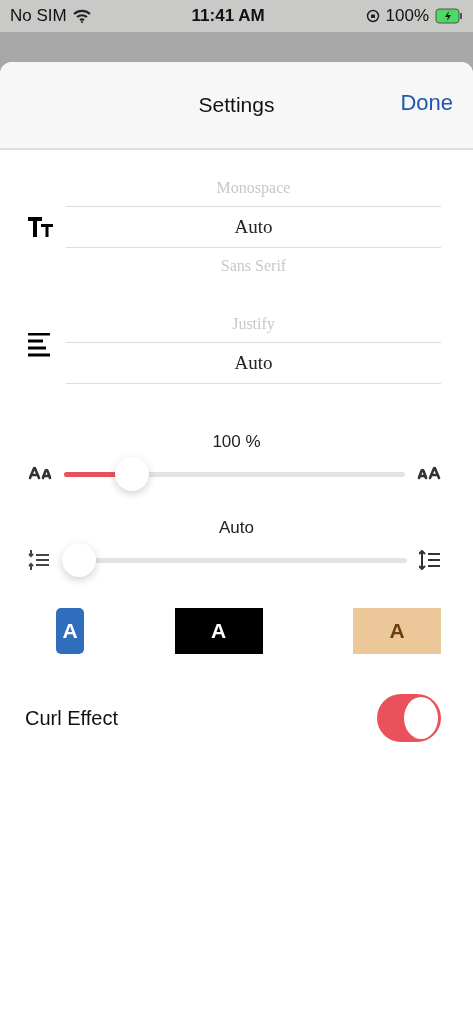 The width and height of the screenshot is (473, 1024). I want to click on wifi-icon, so click(81, 16).